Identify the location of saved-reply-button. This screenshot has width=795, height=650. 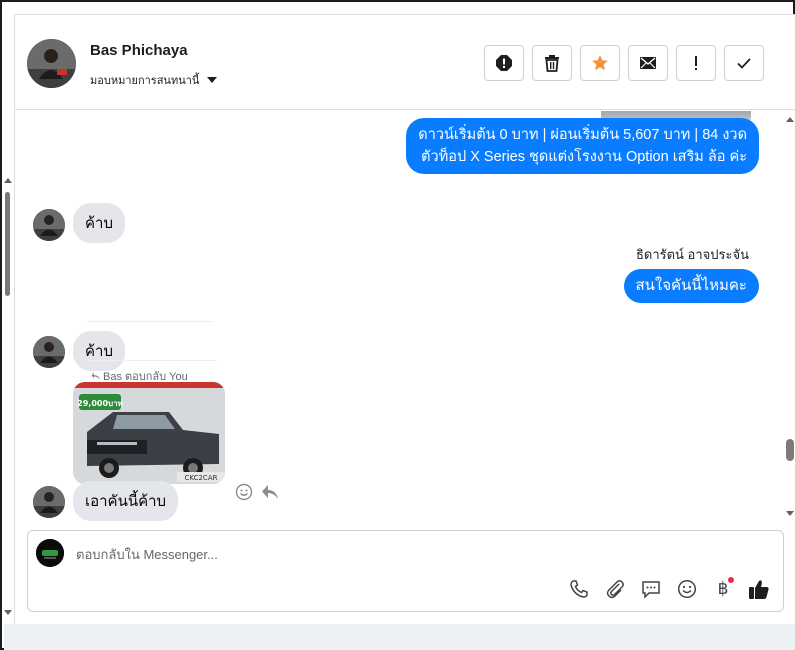
(651, 589).